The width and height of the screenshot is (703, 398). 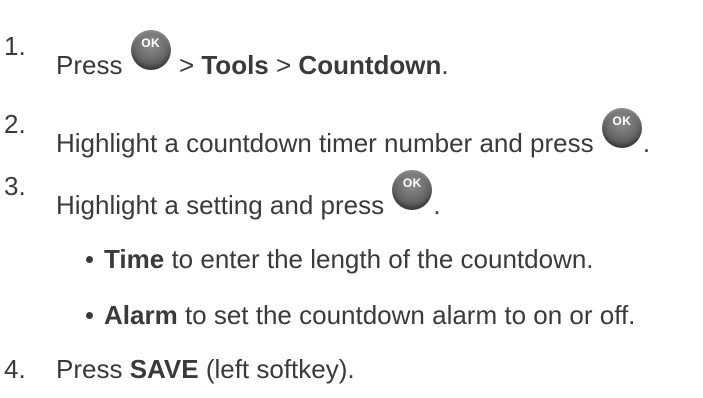 What do you see at coordinates (15, 186) in the screenshot?
I see `step-number: 3.` at bounding box center [15, 186].